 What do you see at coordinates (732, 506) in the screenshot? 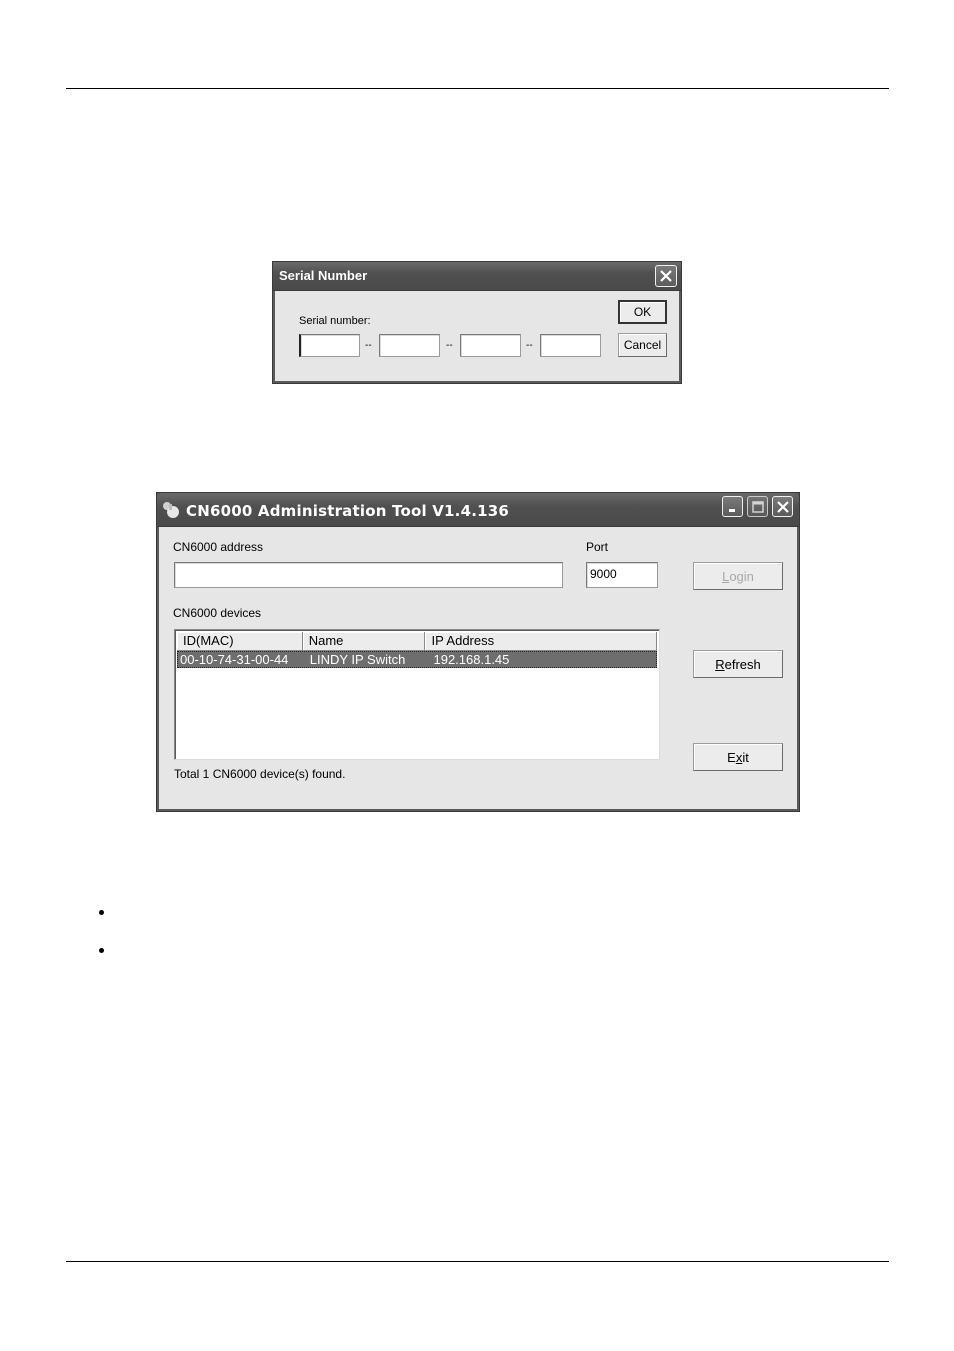
I see `minimize-button` at bounding box center [732, 506].